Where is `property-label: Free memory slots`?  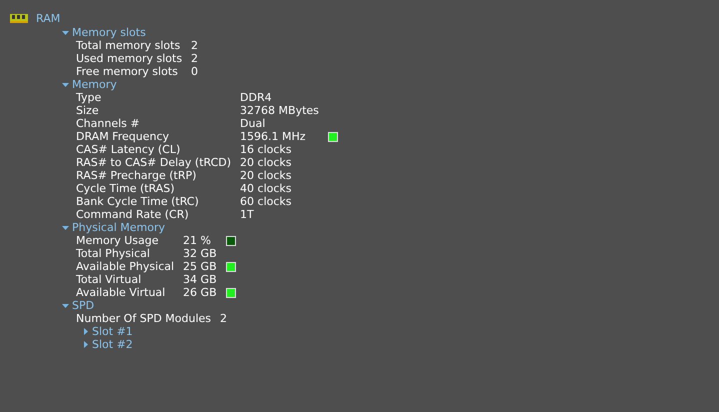
property-label: Free memory slots is located at coordinates (127, 71).